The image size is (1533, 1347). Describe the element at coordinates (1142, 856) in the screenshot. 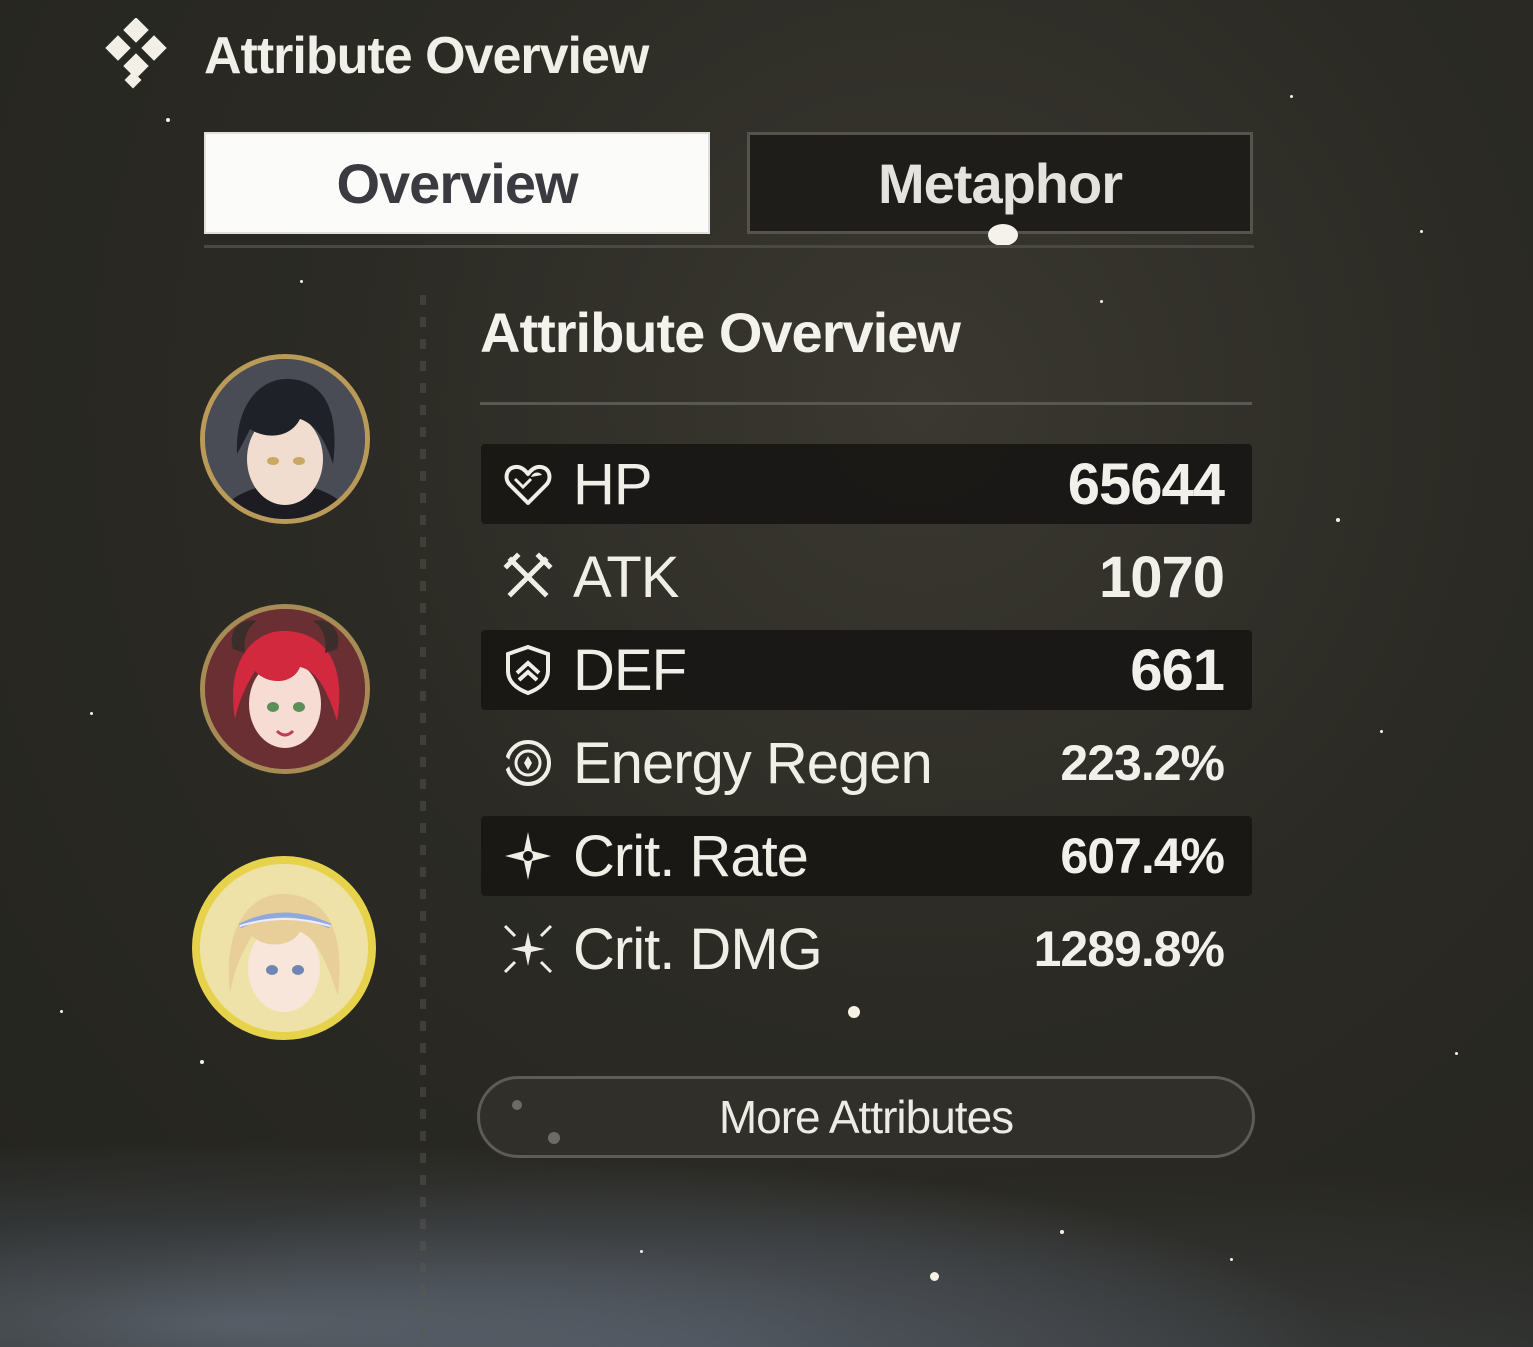

I see `stat-value: 607.4%` at that location.